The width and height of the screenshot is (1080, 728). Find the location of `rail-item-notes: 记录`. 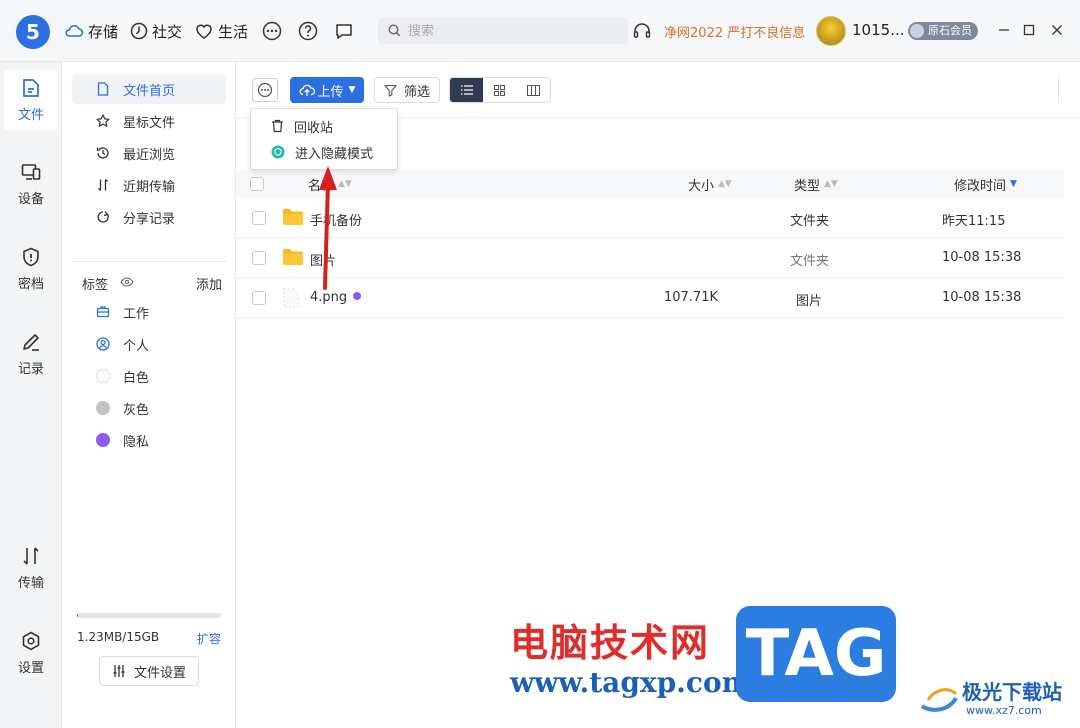

rail-item-notes: 记录 is located at coordinates (31, 354).